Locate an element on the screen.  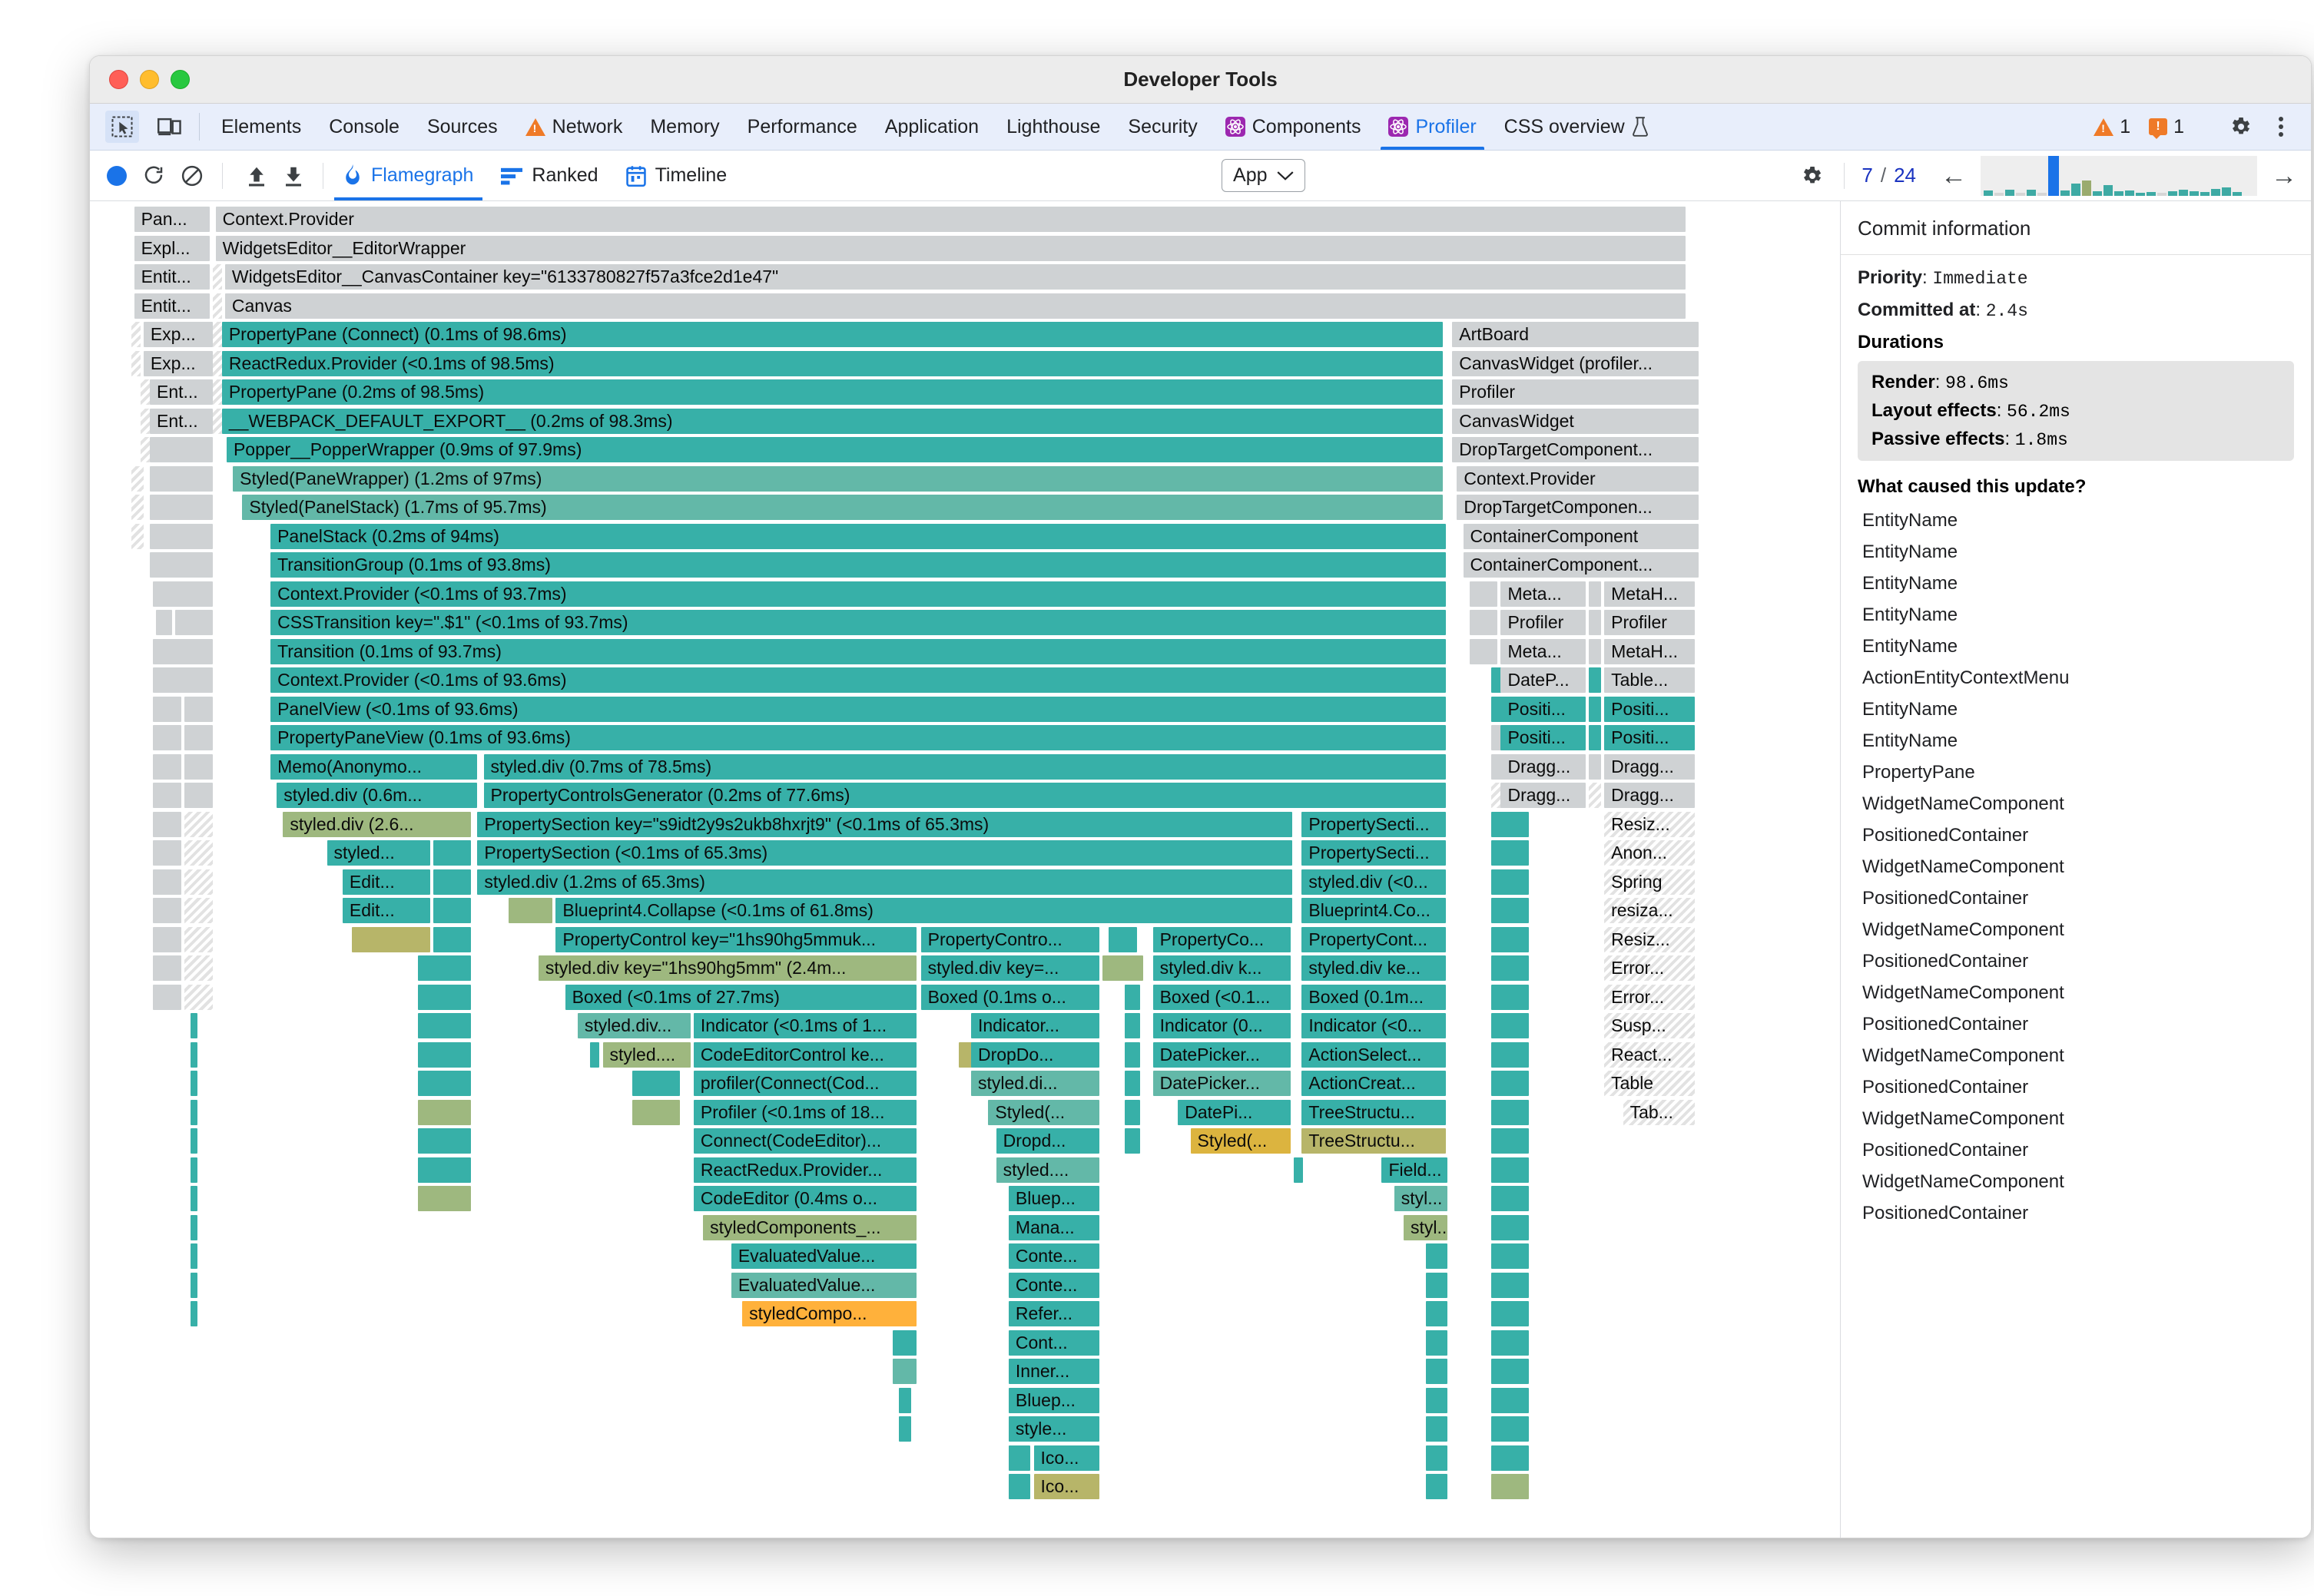
device-toolbar-icon is located at coordinates (170, 127).